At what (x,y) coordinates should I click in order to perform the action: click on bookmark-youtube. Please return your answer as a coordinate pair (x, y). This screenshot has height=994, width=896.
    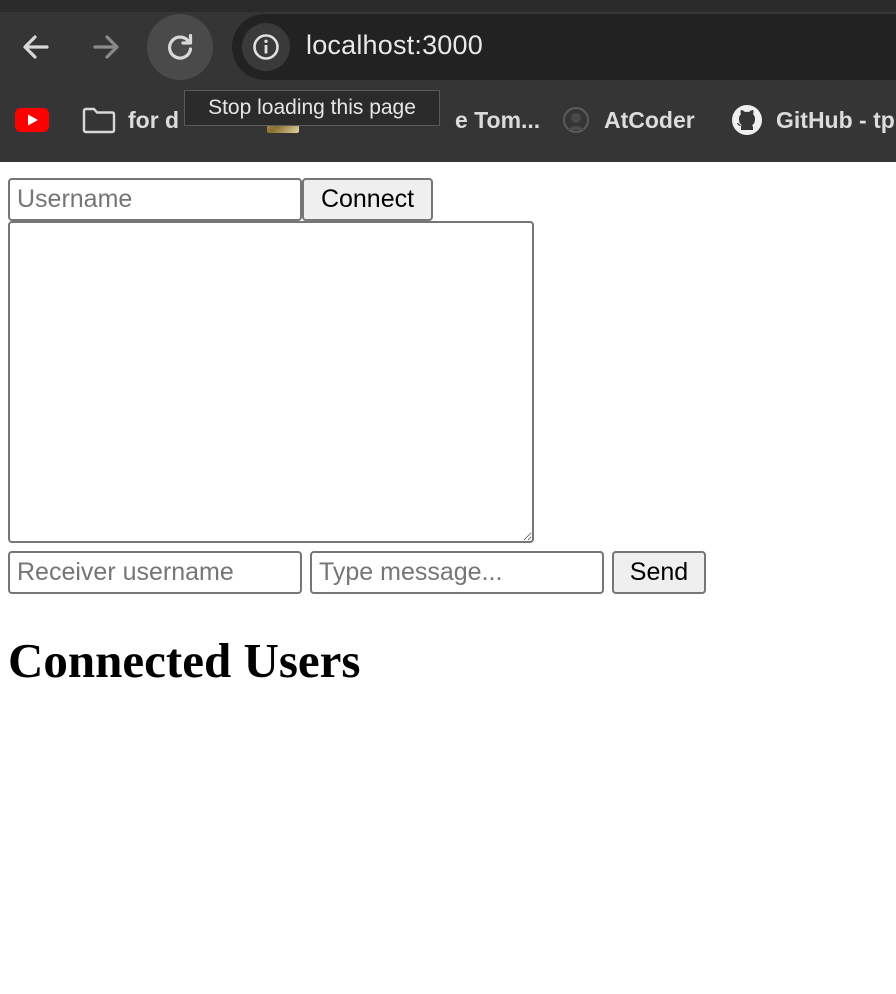
    Looking at the image, I should click on (32, 120).